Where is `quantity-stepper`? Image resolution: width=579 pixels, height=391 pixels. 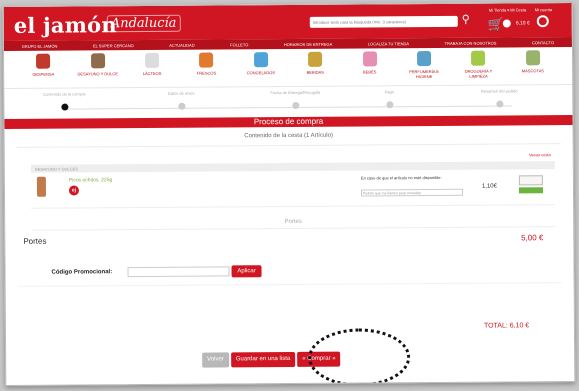 quantity-stepper is located at coordinates (531, 185).